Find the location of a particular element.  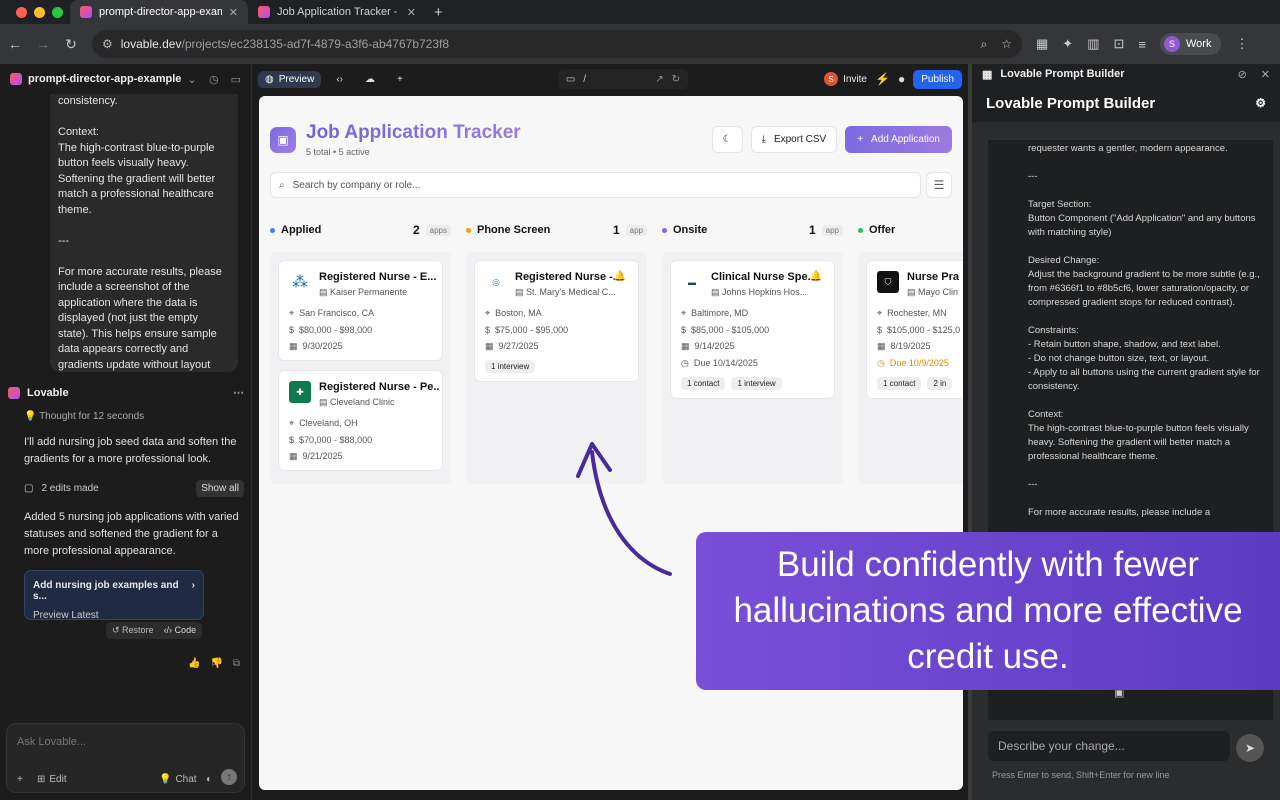

preview-tab: ◍ Preview is located at coordinates (290, 79).